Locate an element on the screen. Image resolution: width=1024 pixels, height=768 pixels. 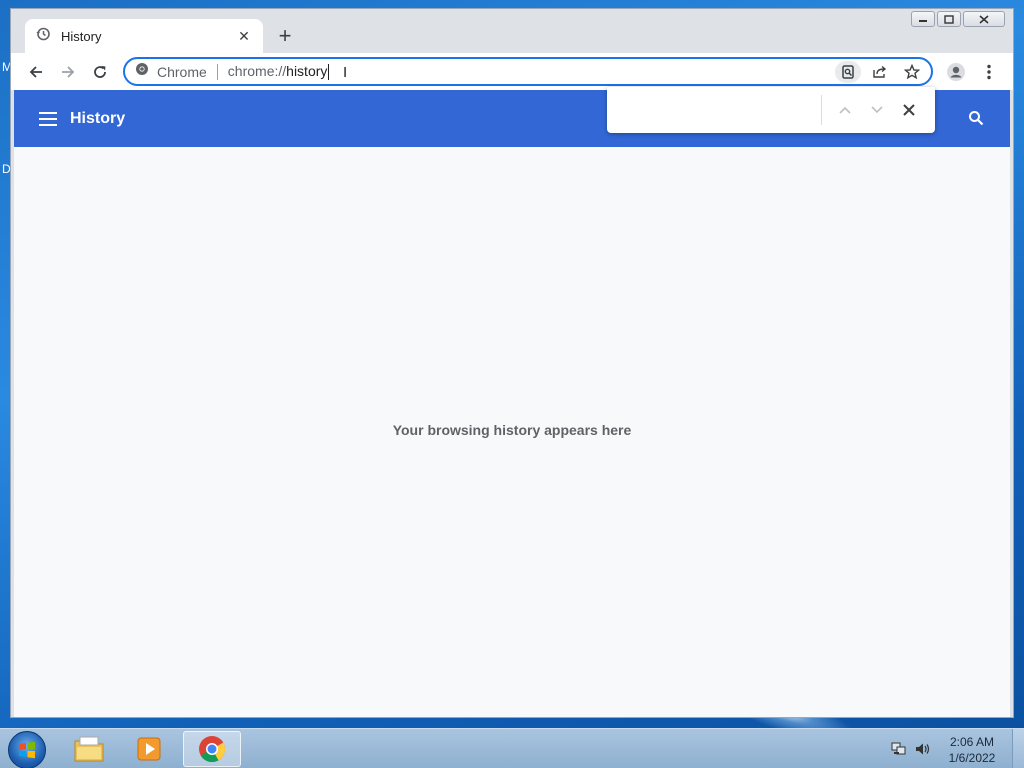
tab-strip: History ✕ + is located at coordinates (512, 31).